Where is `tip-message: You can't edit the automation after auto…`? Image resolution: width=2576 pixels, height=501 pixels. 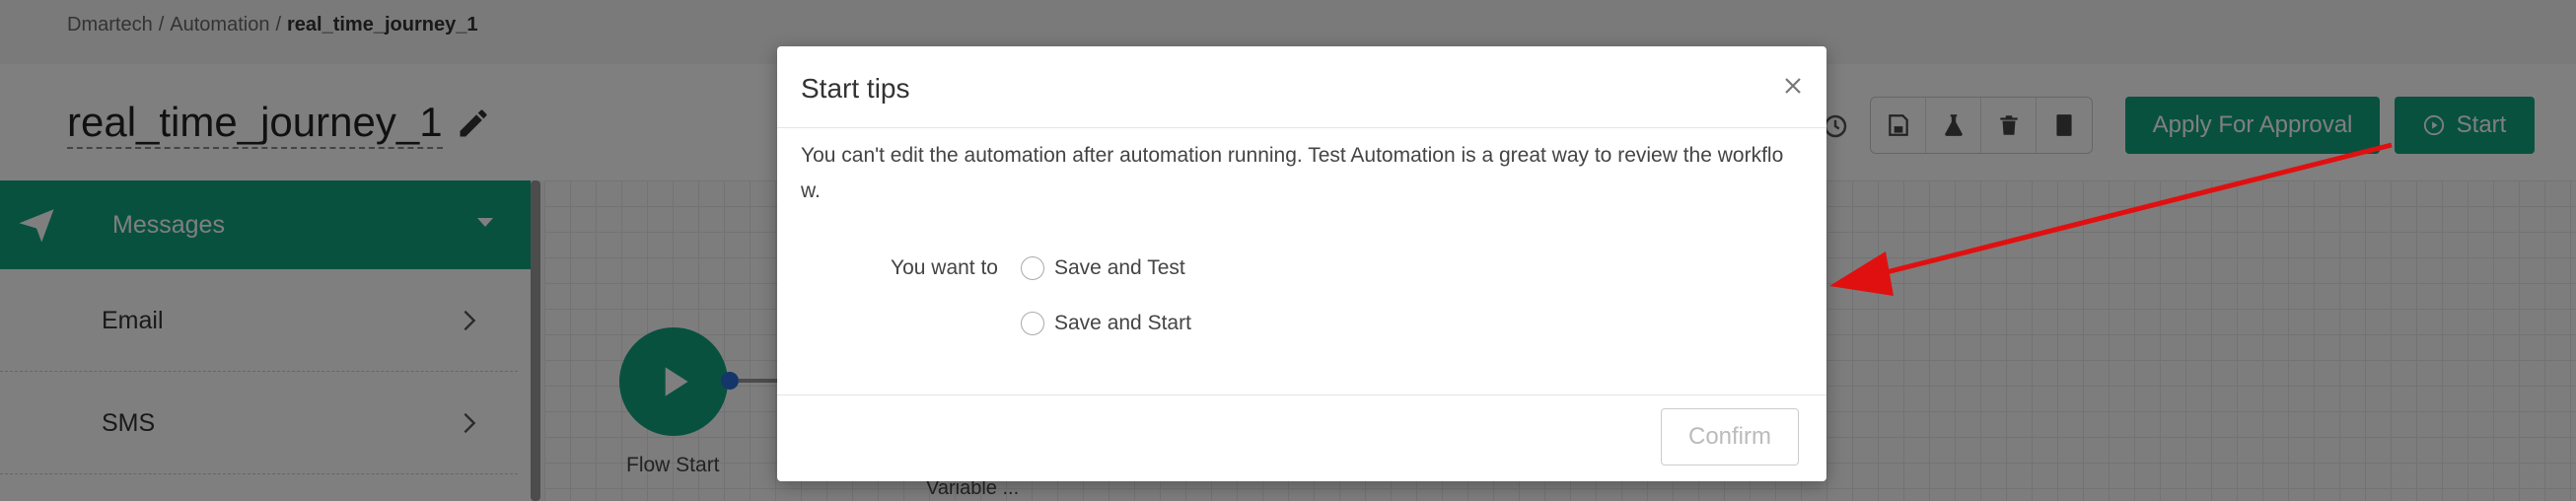
tip-message: You can't edit the automation after auto… is located at coordinates (1292, 173).